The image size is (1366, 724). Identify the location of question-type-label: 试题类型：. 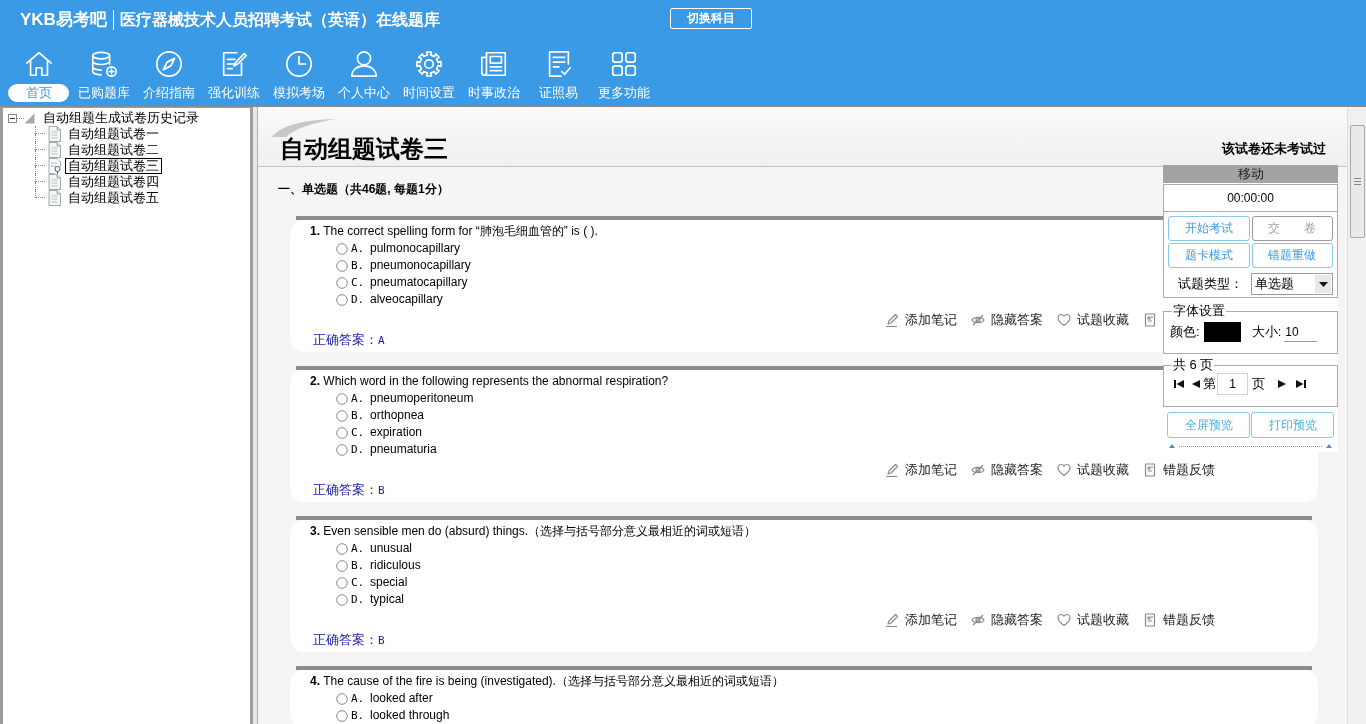
(1210, 284).